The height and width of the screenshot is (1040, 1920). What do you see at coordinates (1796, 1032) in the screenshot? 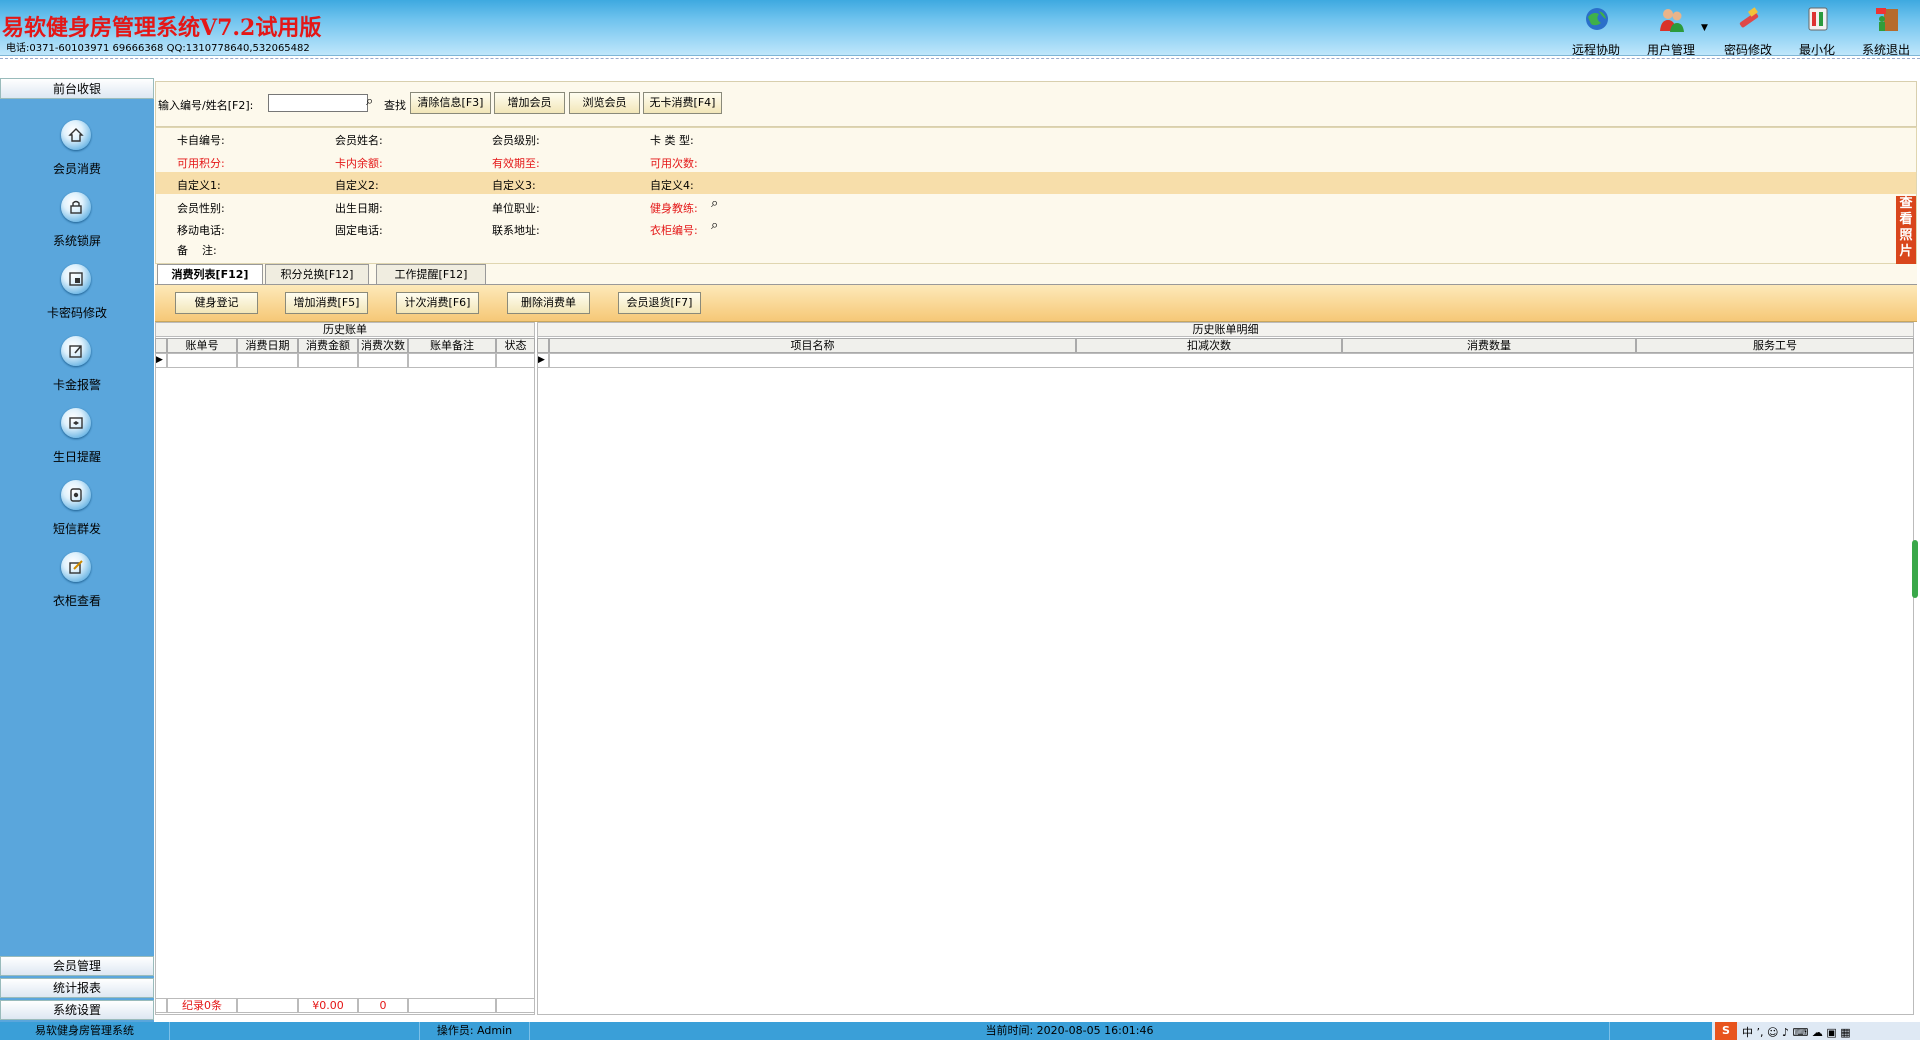
I see `ime-icons: 中 ʼ, ☺ ♪ ⌨ ☁ ▣ ▦` at bounding box center [1796, 1032].